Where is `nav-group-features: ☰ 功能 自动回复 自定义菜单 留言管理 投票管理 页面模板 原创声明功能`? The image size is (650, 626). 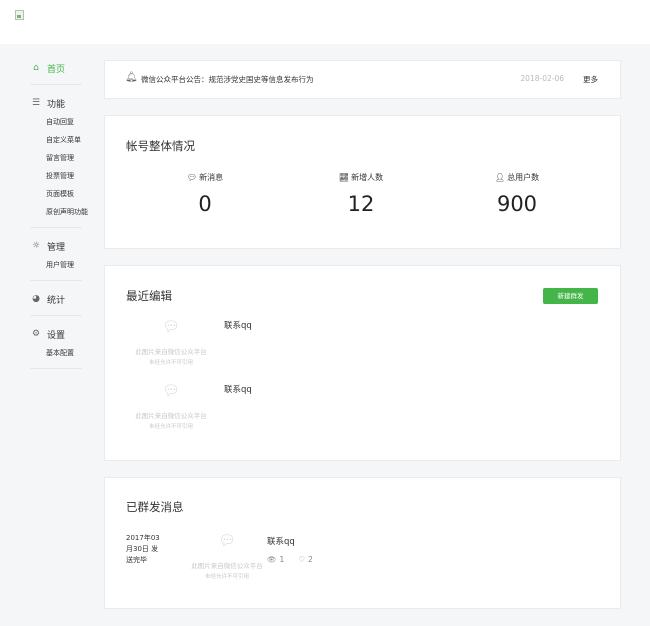 nav-group-features: ☰ 功能 自动回复 自定义菜单 留言管理 投票管理 页面模板 原创声明功能 is located at coordinates (59, 160).